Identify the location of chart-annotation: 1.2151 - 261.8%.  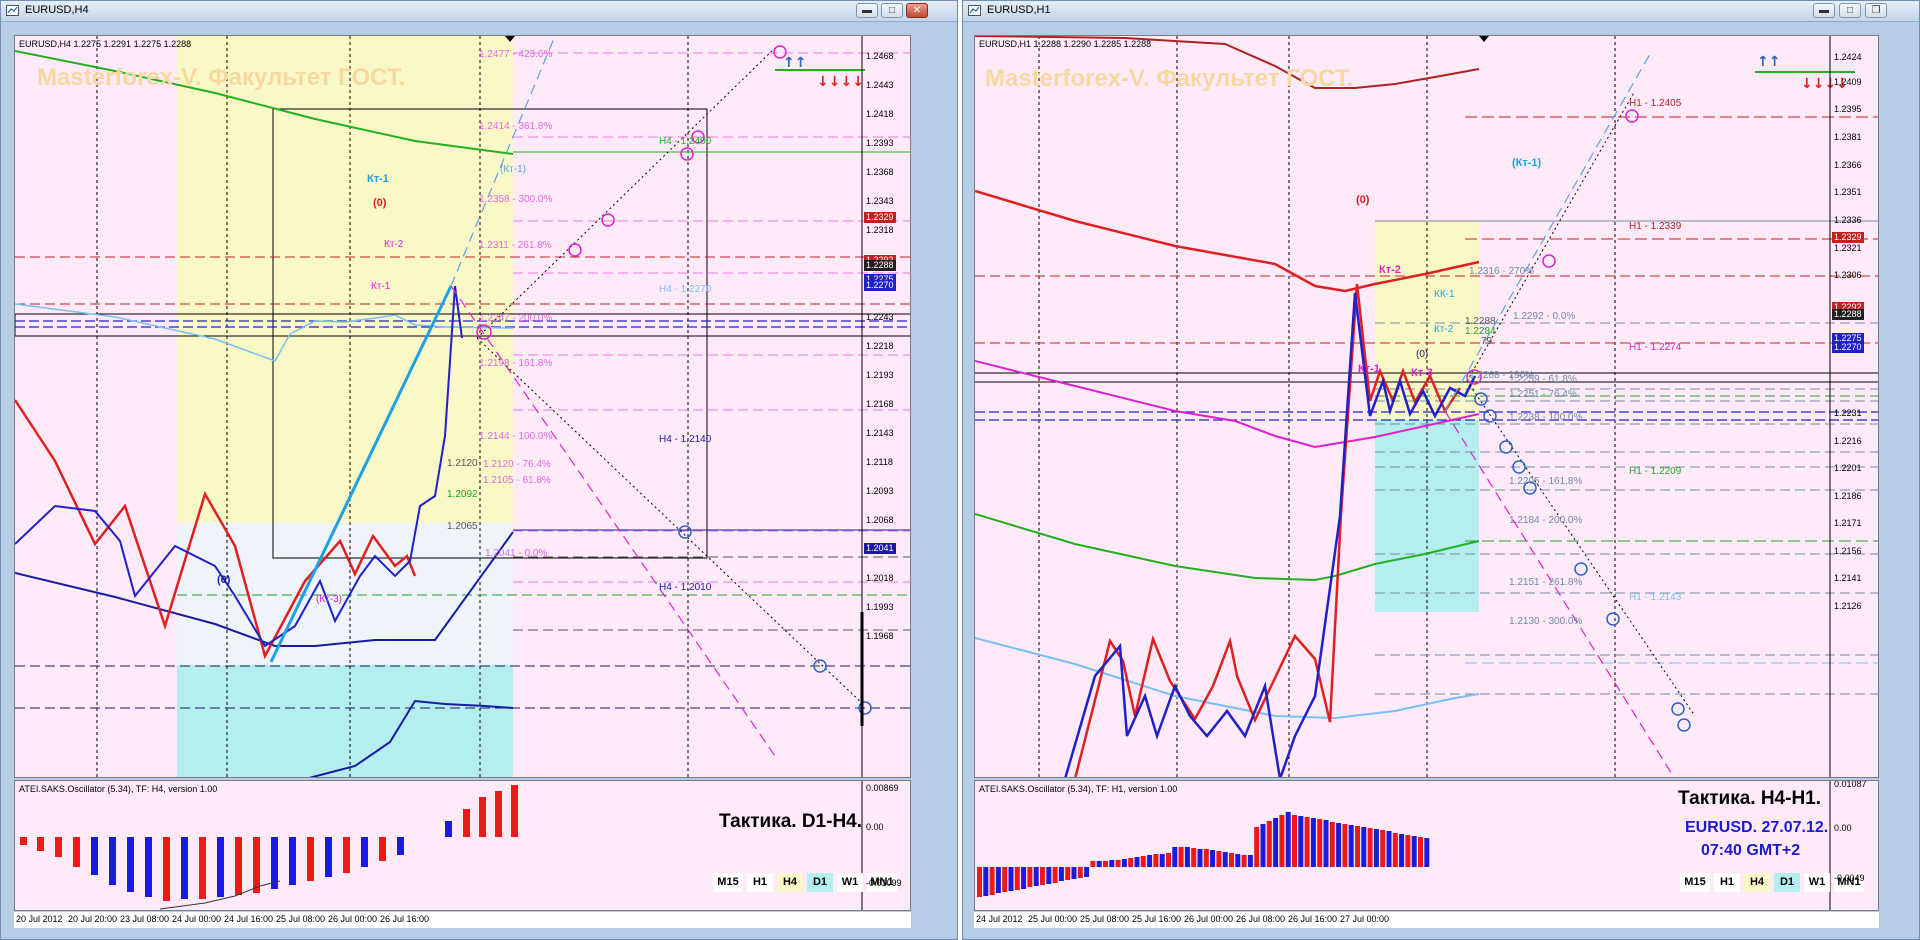
(1546, 582).